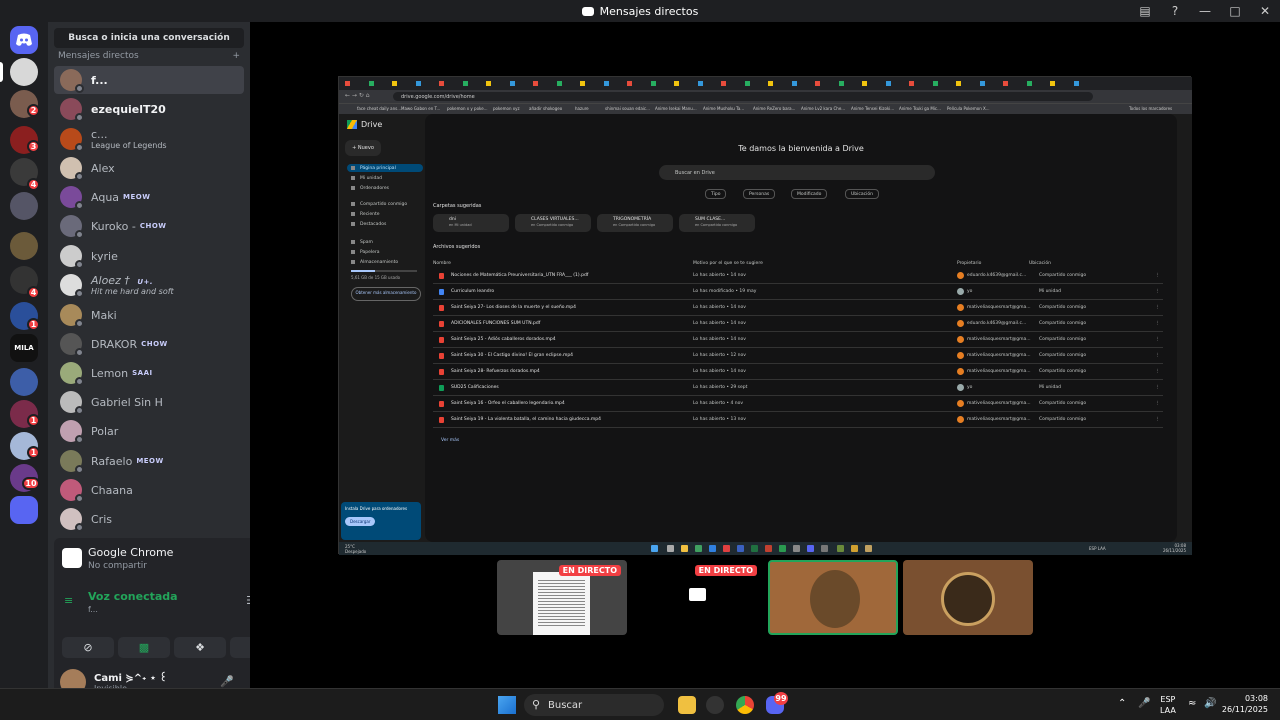 The height and width of the screenshot is (720, 1280). What do you see at coordinates (1144, 703) in the screenshot?
I see `mic-tray-icon: 🎤` at bounding box center [1144, 703].